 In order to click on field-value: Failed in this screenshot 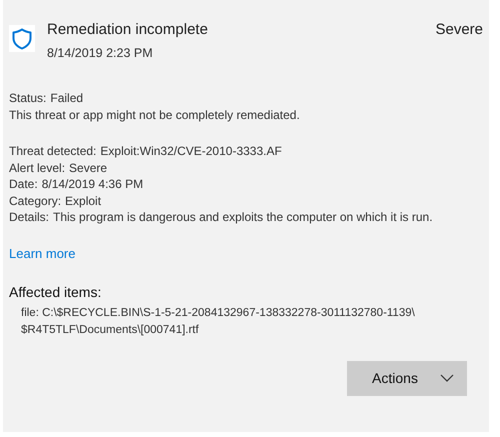, I will do `click(67, 98)`.